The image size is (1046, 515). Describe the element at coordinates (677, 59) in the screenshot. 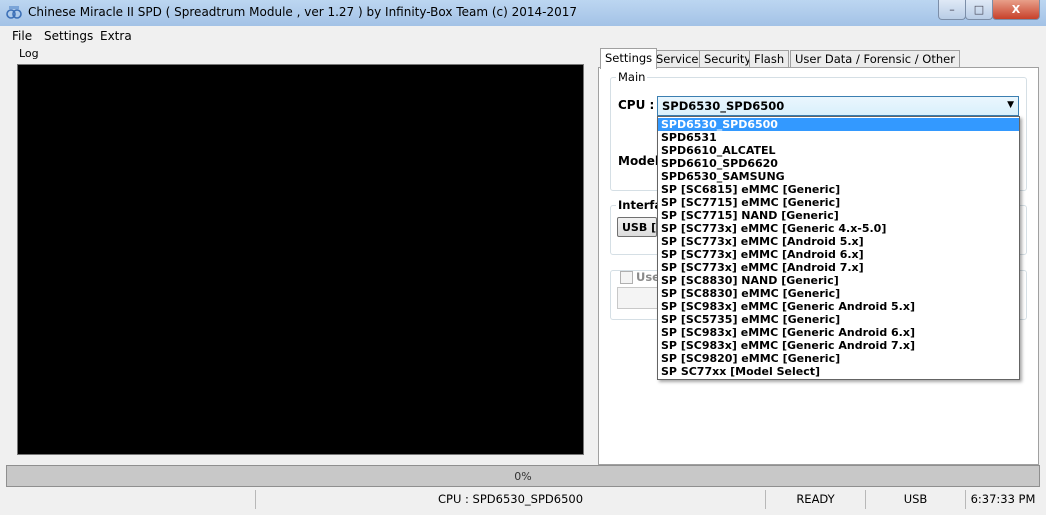

I see `tab-service: Service` at that location.